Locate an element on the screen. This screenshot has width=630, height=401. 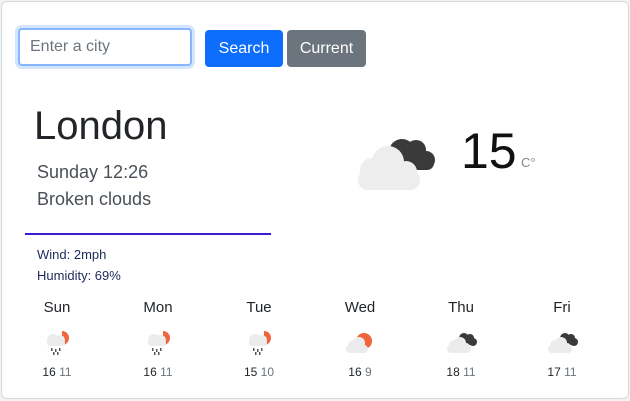
date-time: Sunday 12:26 is located at coordinates (93, 172).